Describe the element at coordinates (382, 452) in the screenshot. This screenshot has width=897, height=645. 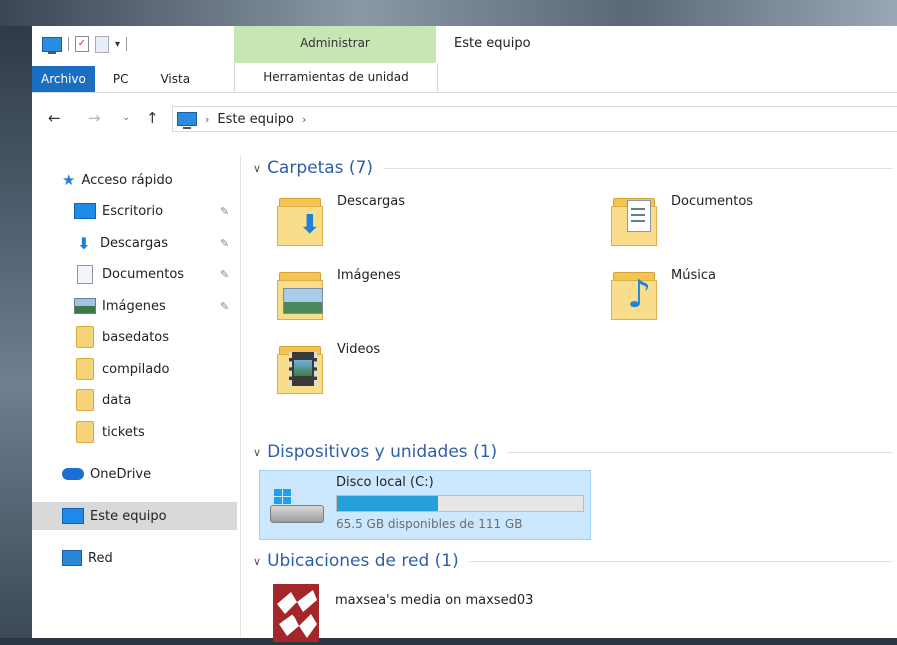
I see `group-header-label: Dispositivos y unidades (1)` at that location.